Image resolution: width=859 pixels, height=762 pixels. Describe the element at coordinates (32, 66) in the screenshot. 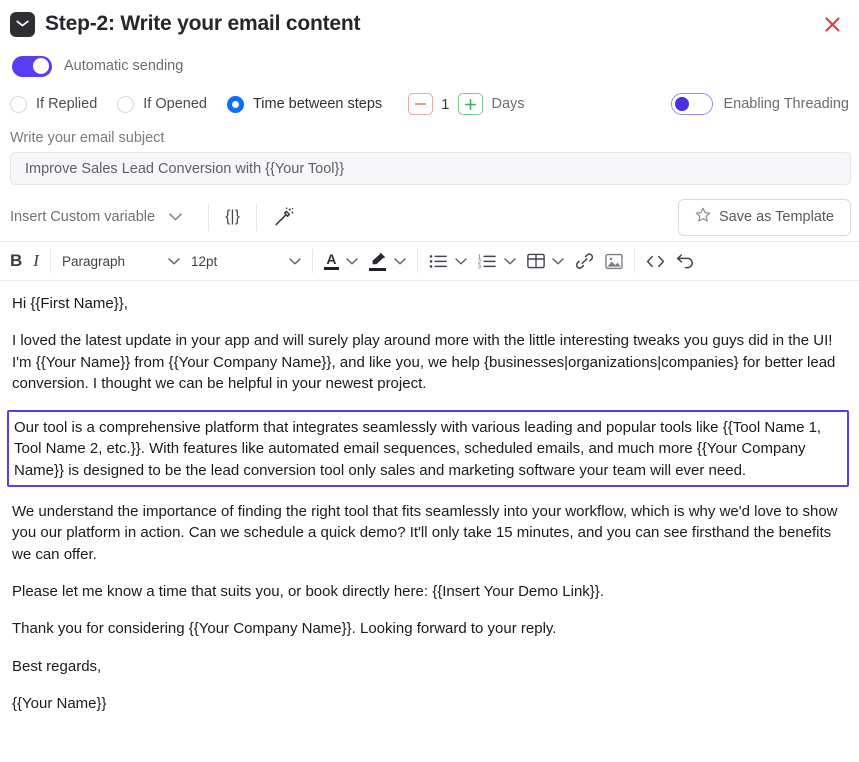

I see `automatic-sending-toggle` at that location.